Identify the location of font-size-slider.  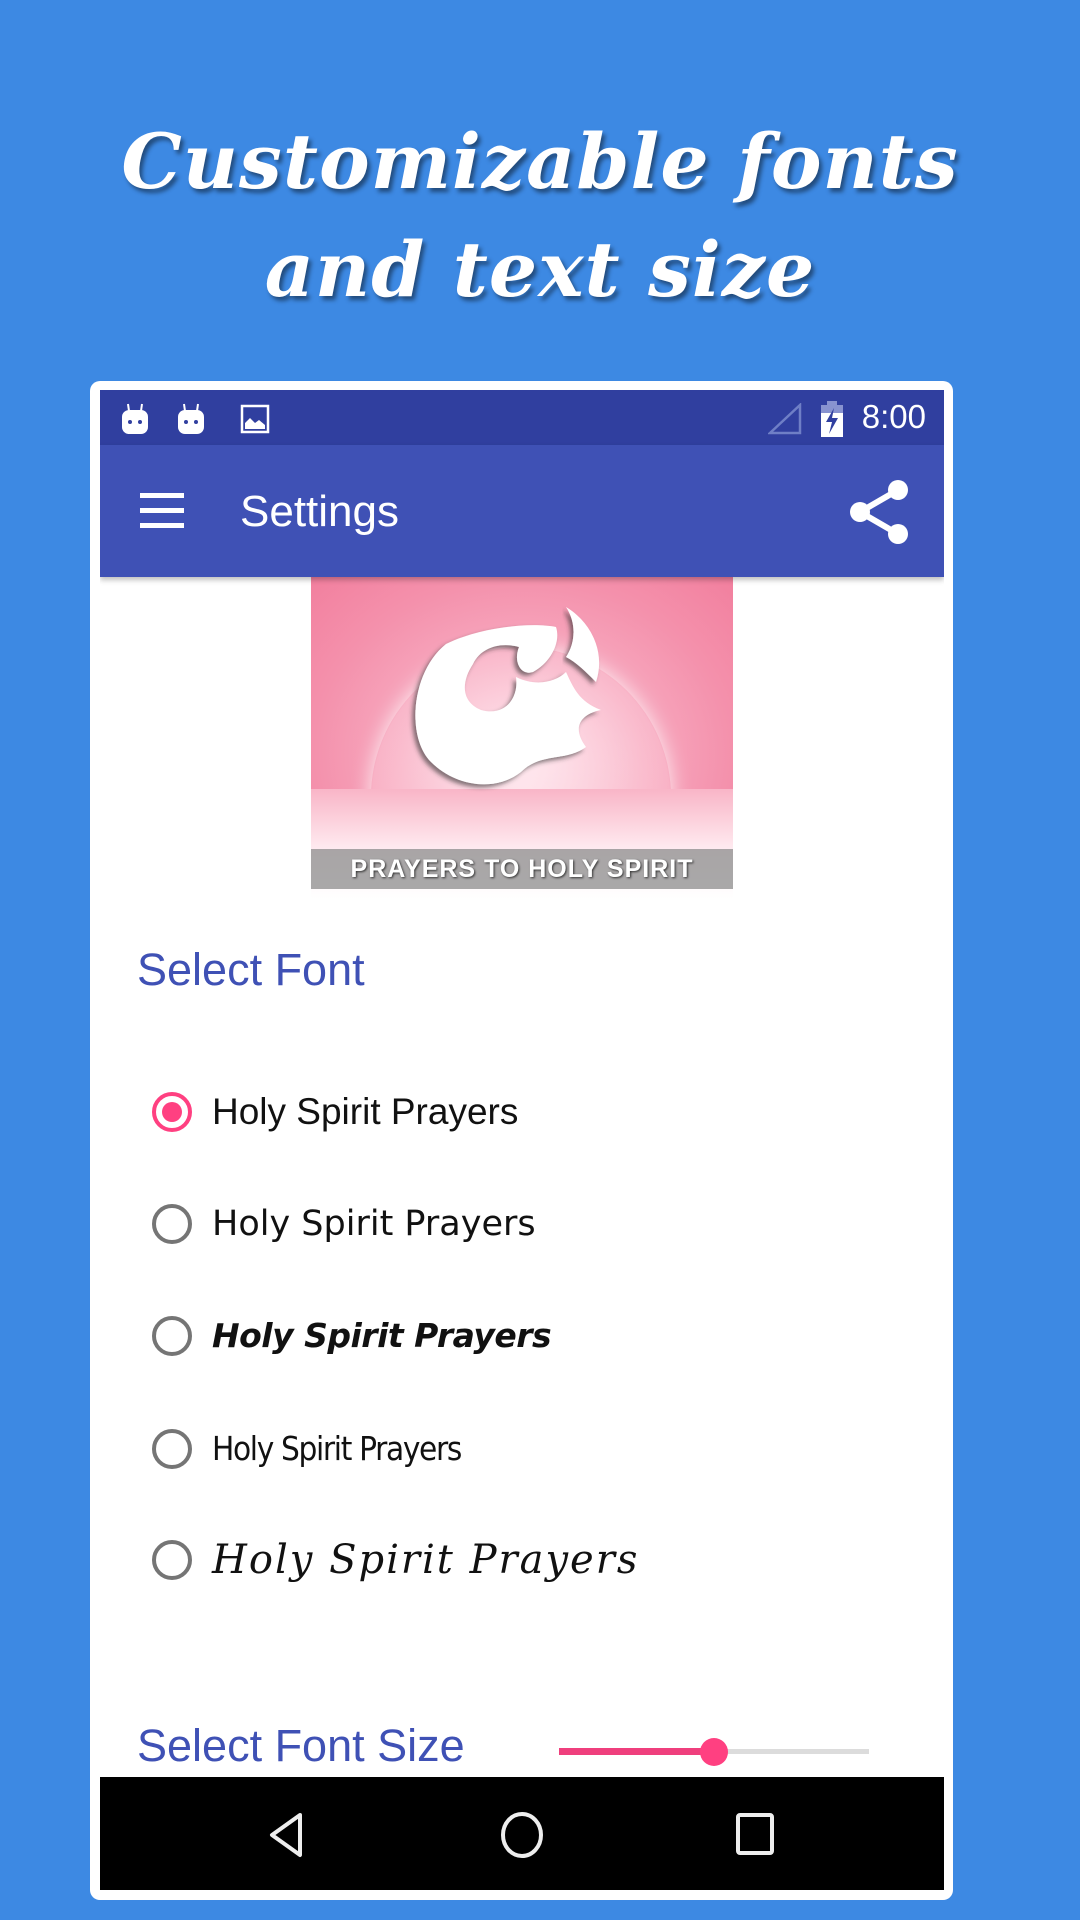
(714, 1752).